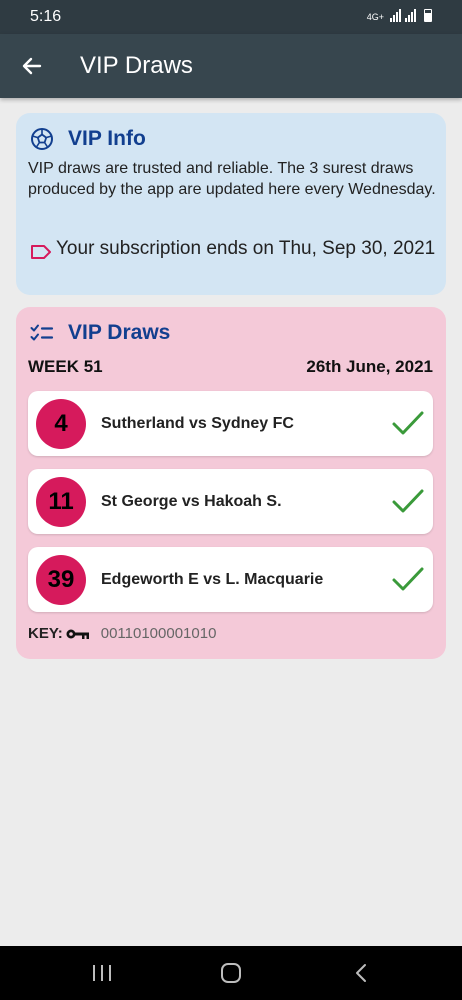  What do you see at coordinates (61, 424) in the screenshot?
I see `match-number-badge: 4` at bounding box center [61, 424].